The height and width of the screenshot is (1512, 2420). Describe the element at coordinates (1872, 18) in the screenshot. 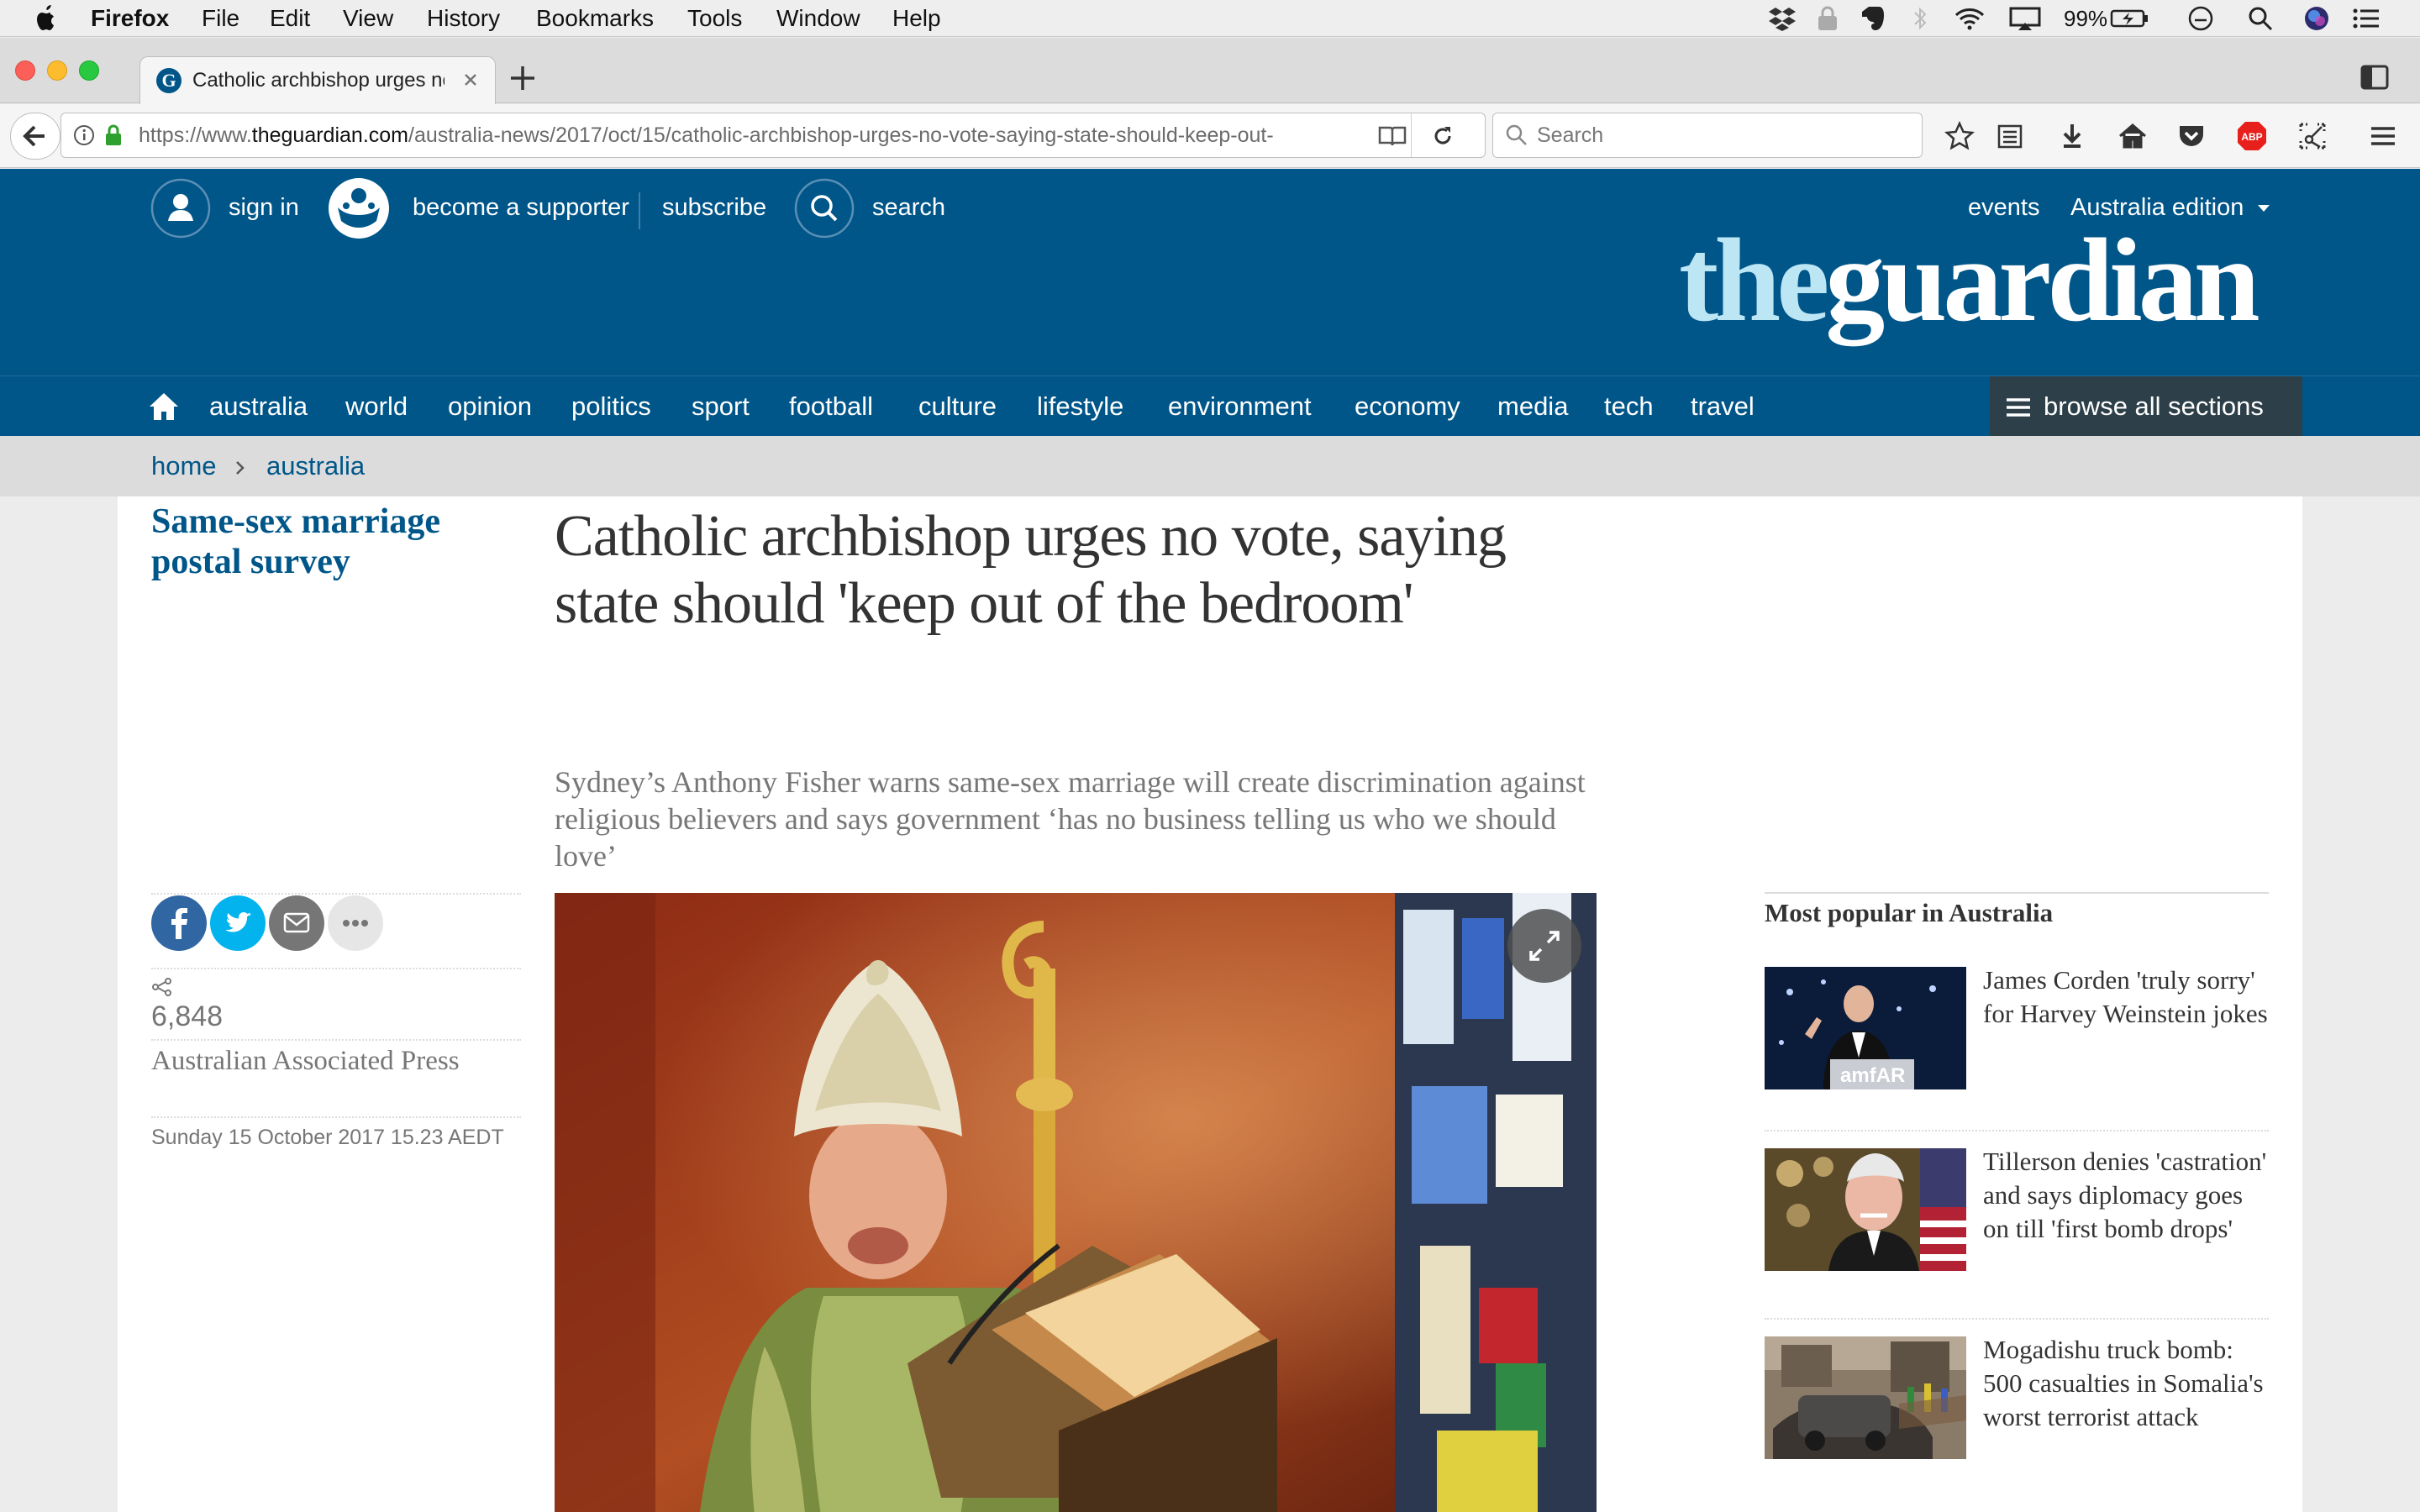

I see `evernote-icon` at that location.